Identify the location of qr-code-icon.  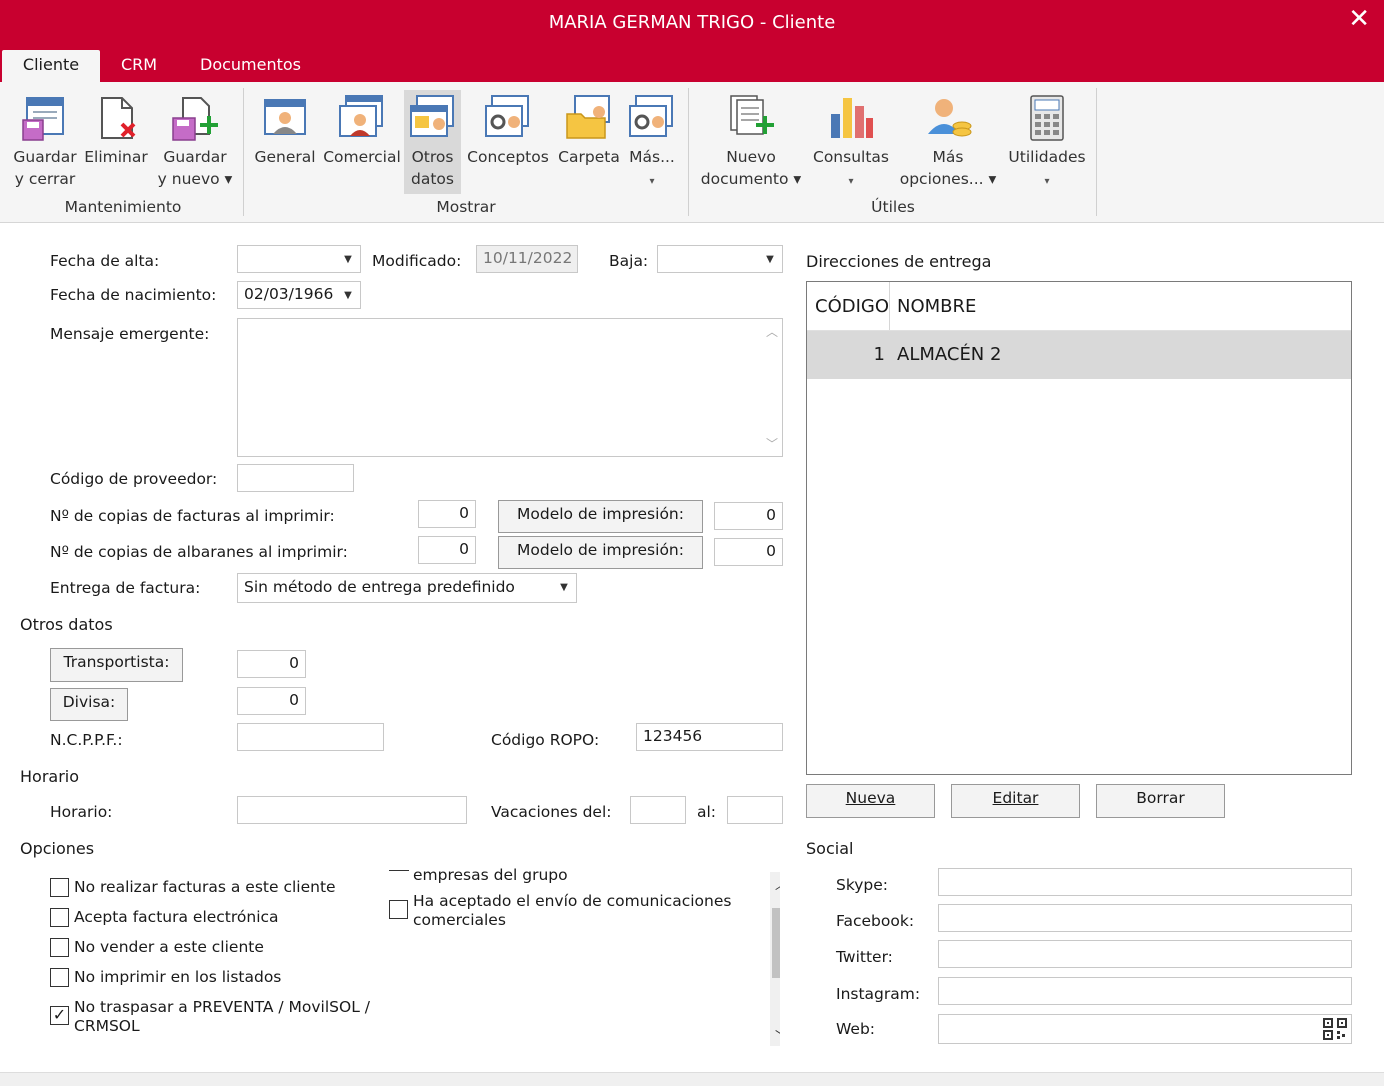
(1335, 1029).